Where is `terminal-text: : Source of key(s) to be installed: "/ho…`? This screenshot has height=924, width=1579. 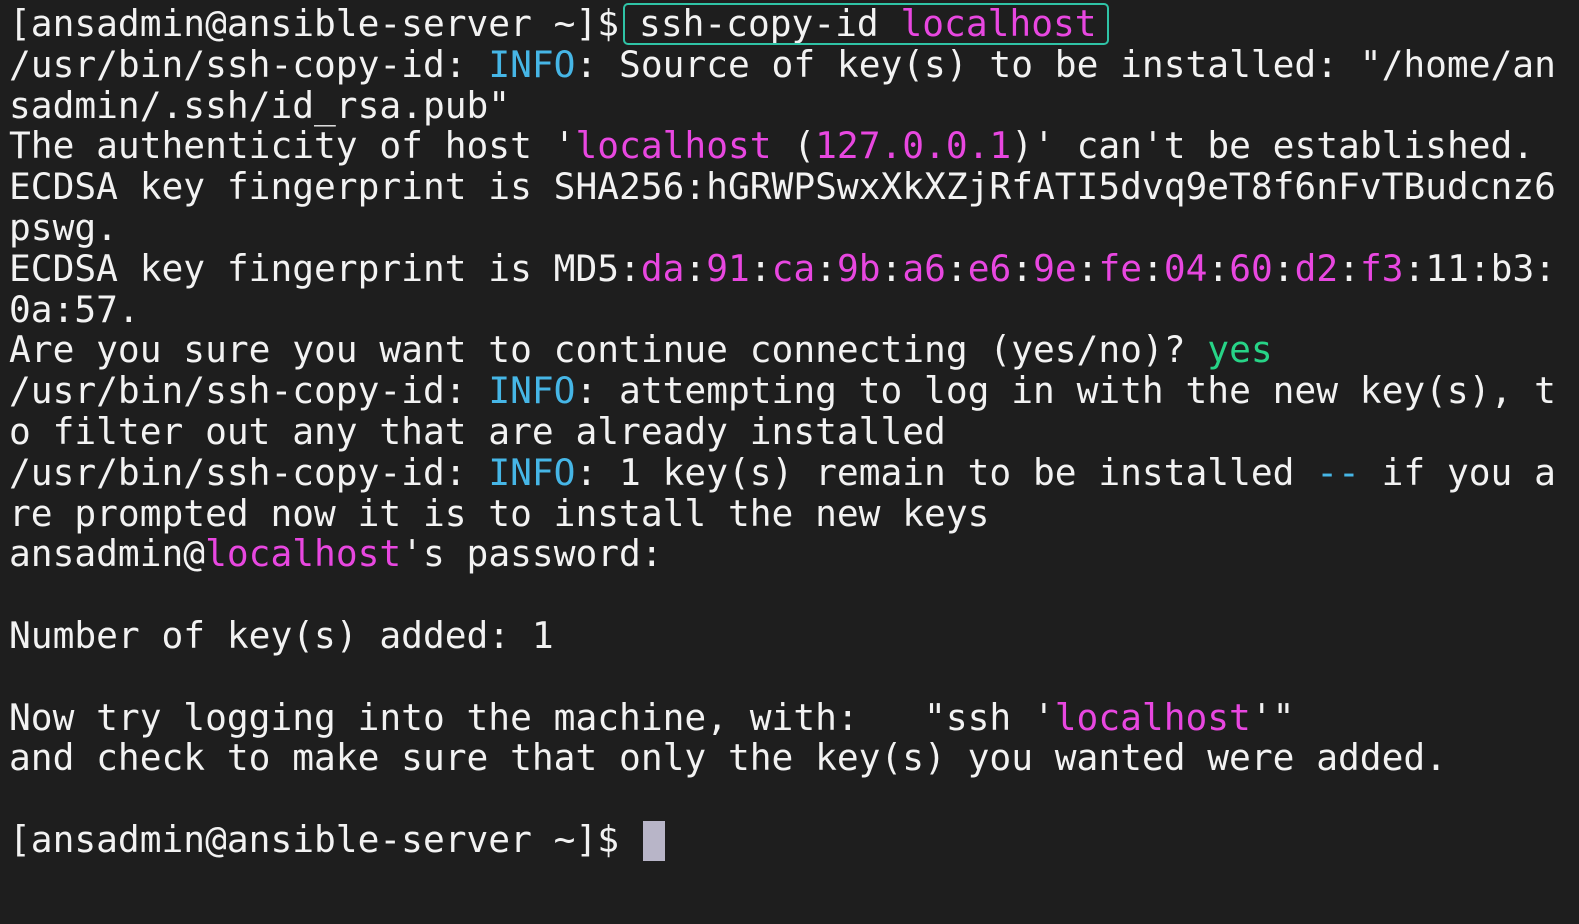 terminal-text: : Source of key(s) to be installed: "/ho… is located at coordinates (1065, 64).